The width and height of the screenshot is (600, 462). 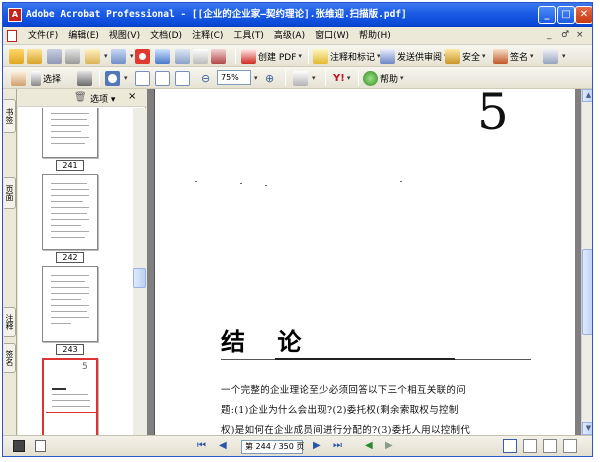 What do you see at coordinates (10, 116) in the screenshot?
I see `tab-bookmarks: 书签` at bounding box center [10, 116].